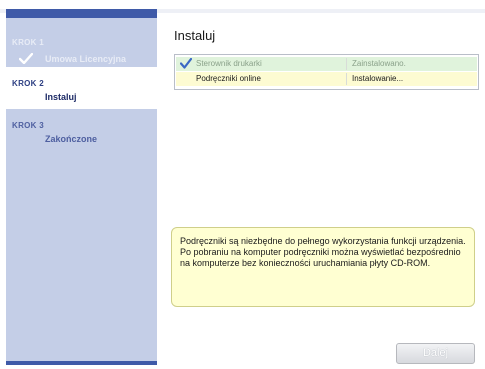  Describe the element at coordinates (86, 59) in the screenshot. I see `step-1-label: Umowa Licencyjna` at that location.